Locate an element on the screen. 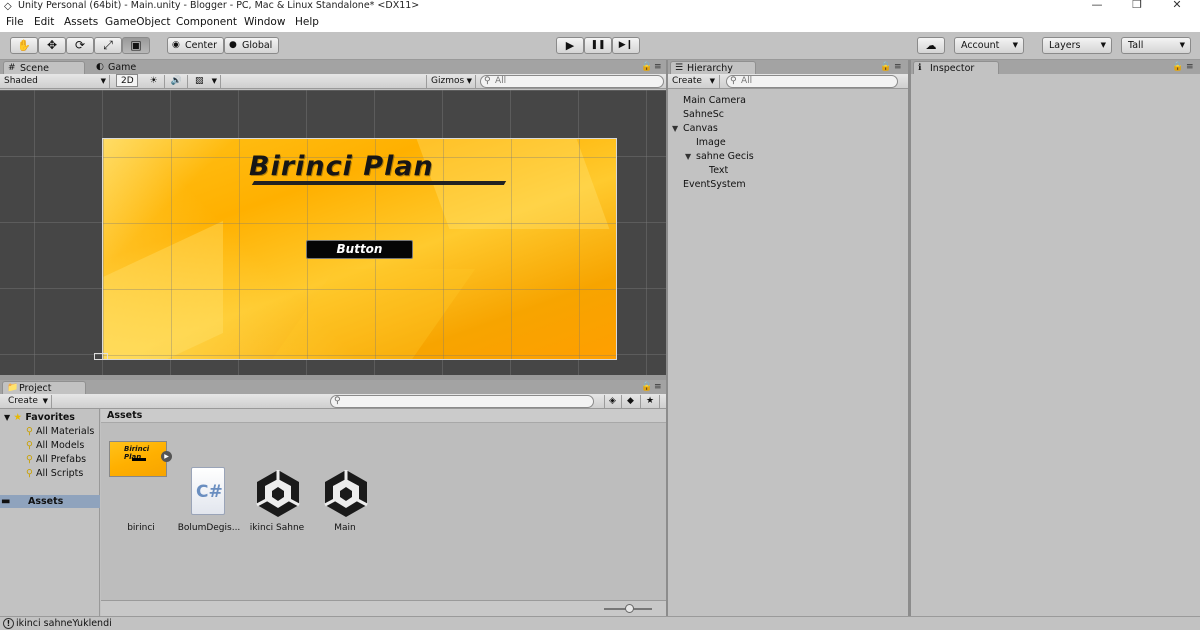 The width and height of the screenshot is (1200, 630). menu-window: Window is located at coordinates (264, 22).